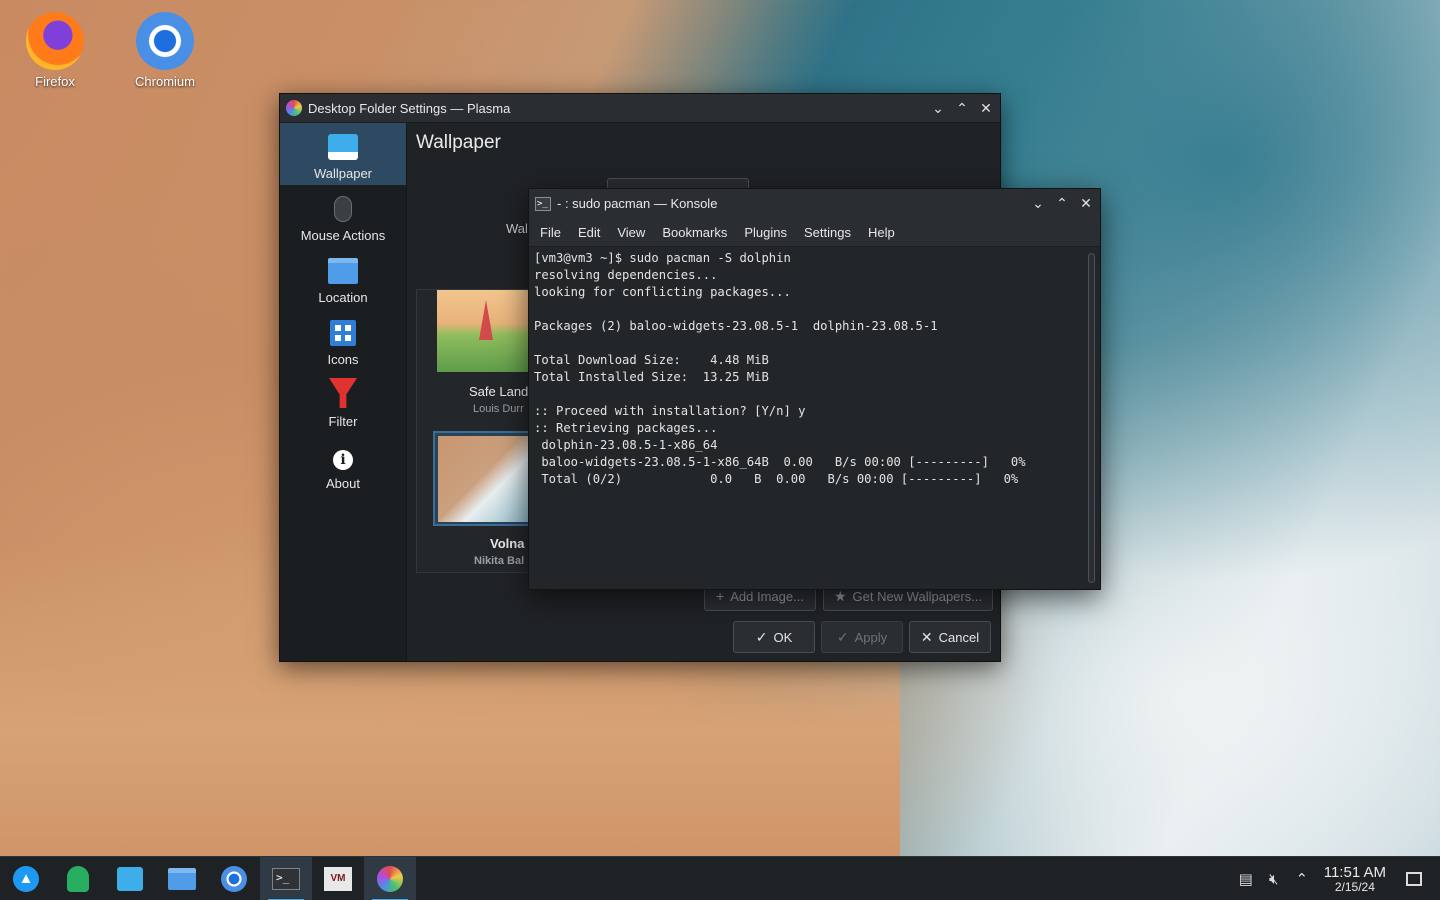 The height and width of the screenshot is (900, 1440). What do you see at coordinates (767, 232) in the screenshot?
I see `menu-plugins: Plugins` at bounding box center [767, 232].